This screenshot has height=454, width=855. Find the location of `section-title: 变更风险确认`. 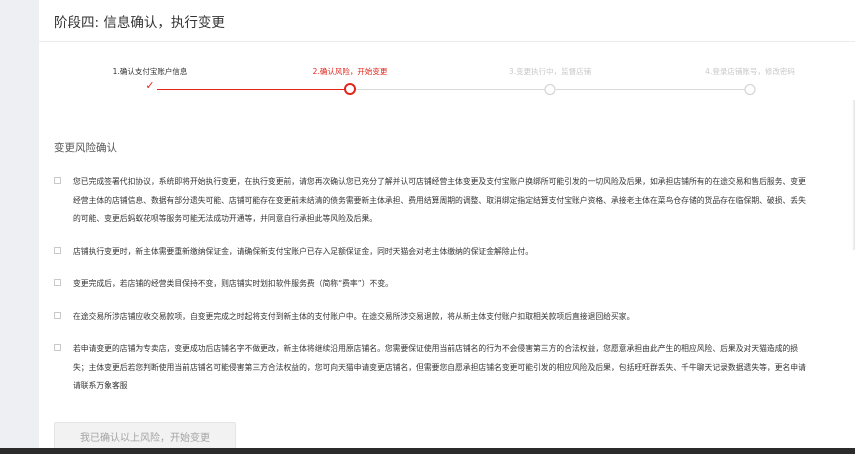

section-title: 变更风险确认 is located at coordinates (85, 148).